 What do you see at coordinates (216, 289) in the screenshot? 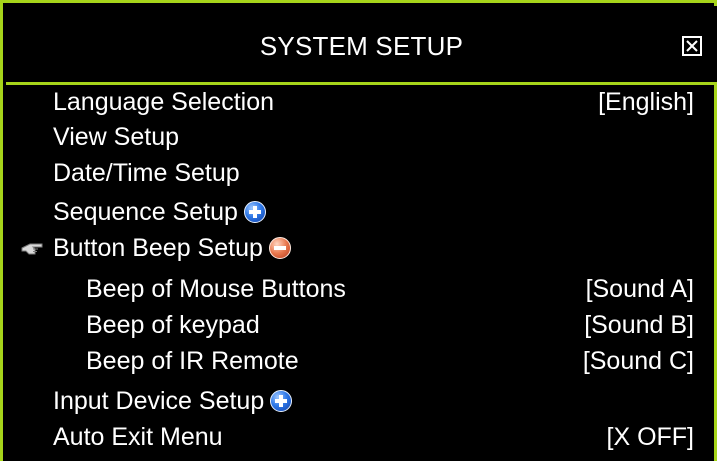
I see `menu-item-label: Beep of Mouse Buttons` at bounding box center [216, 289].